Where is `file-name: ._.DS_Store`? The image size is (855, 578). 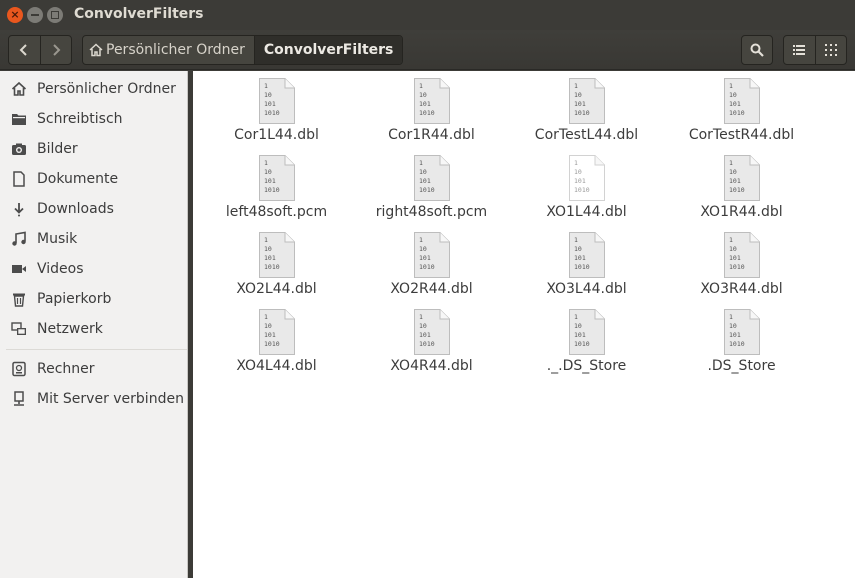 file-name: ._.DS_Store is located at coordinates (586, 366).